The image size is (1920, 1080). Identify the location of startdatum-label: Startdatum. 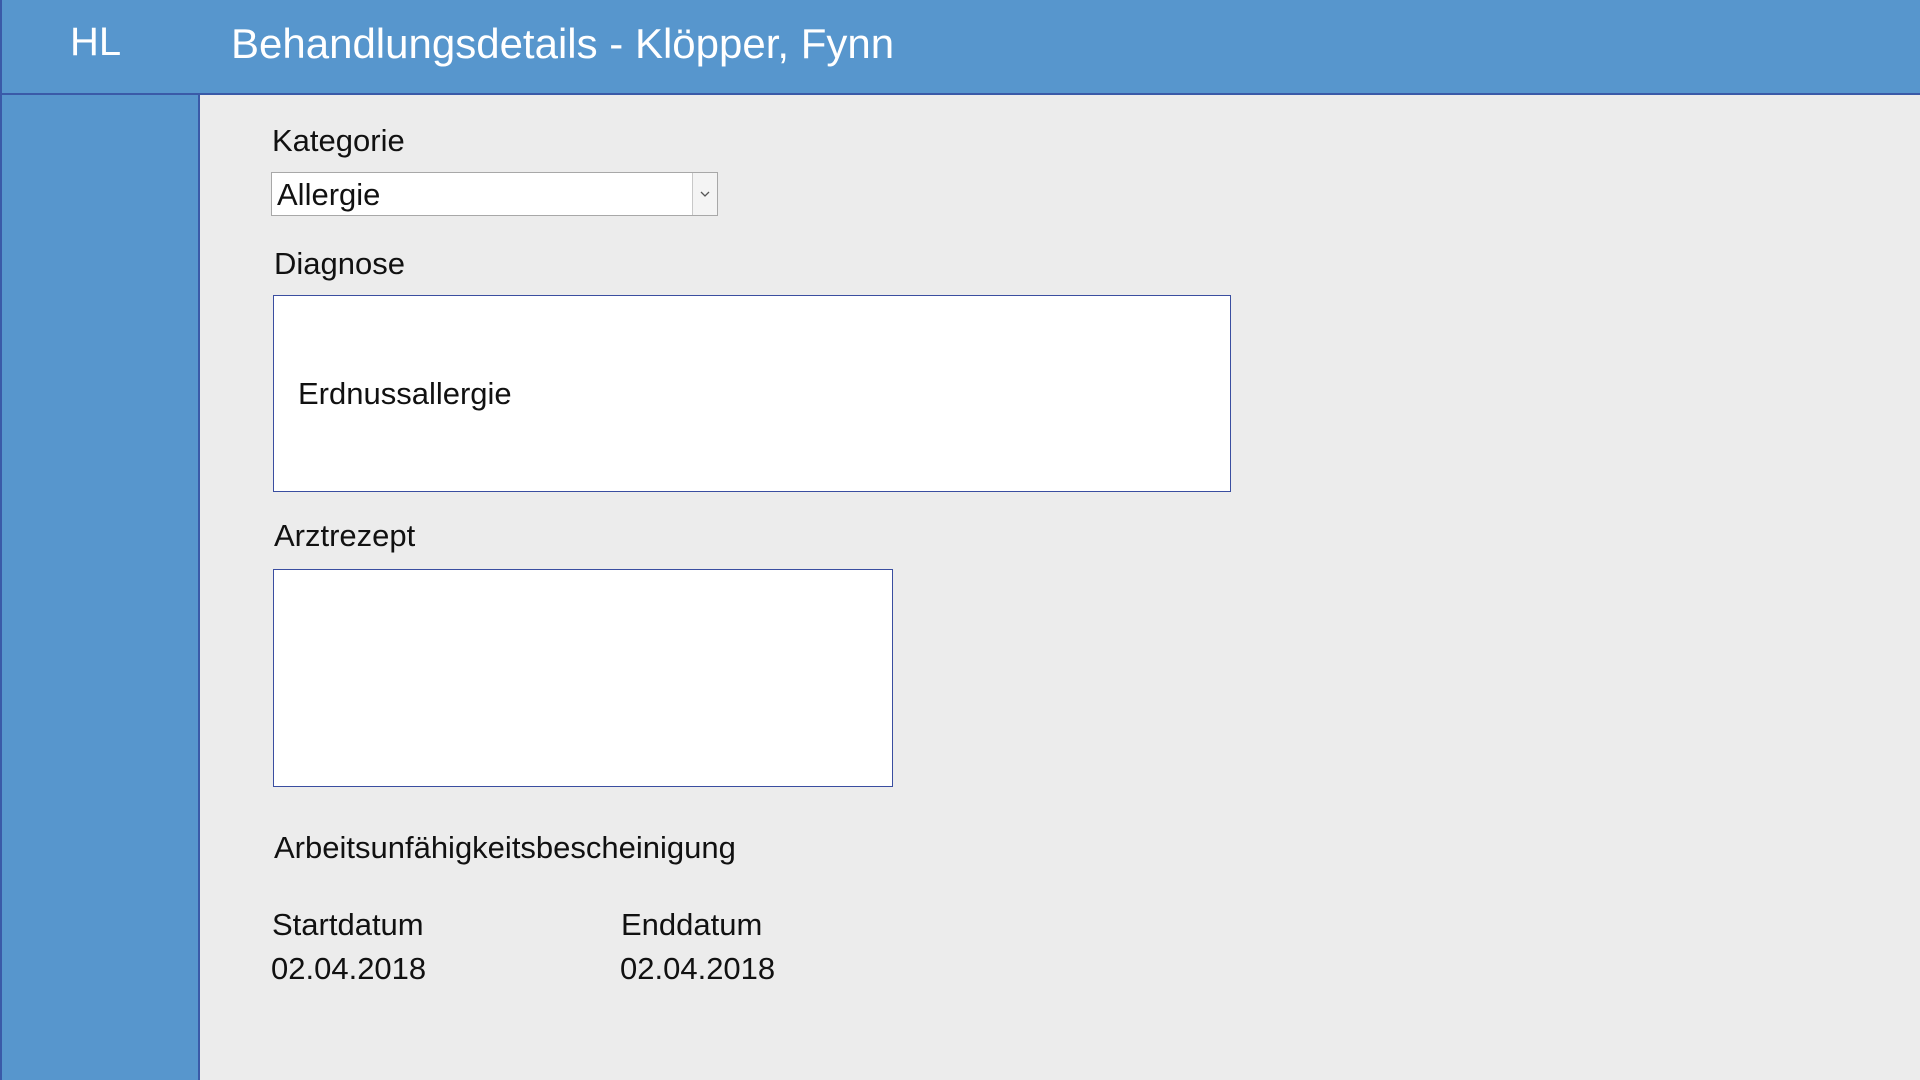
(348, 924).